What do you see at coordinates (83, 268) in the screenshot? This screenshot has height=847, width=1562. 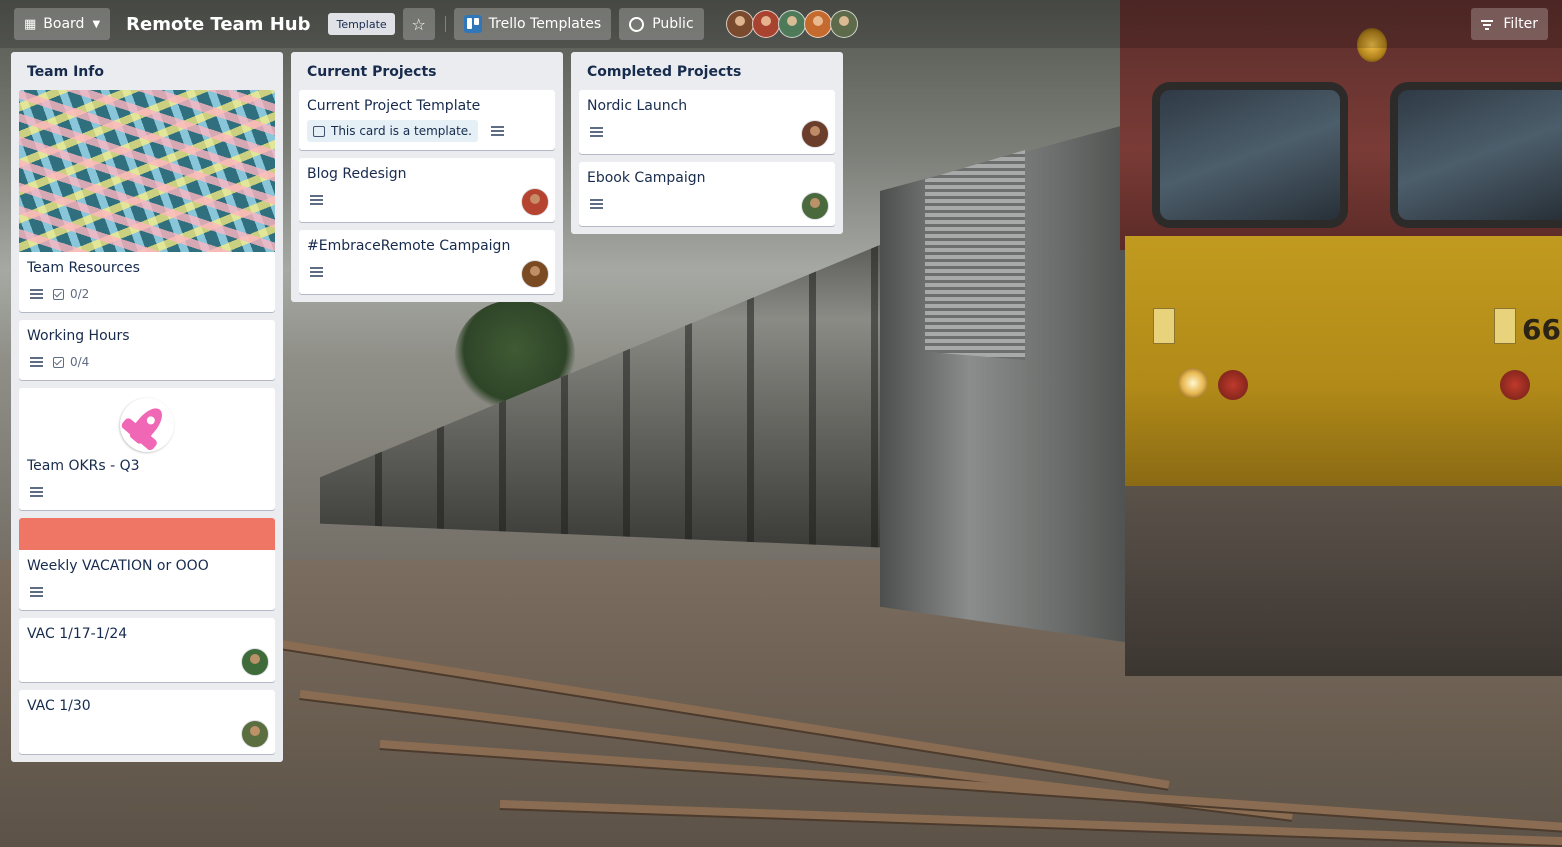 I see `card-title: Team Resources` at bounding box center [83, 268].